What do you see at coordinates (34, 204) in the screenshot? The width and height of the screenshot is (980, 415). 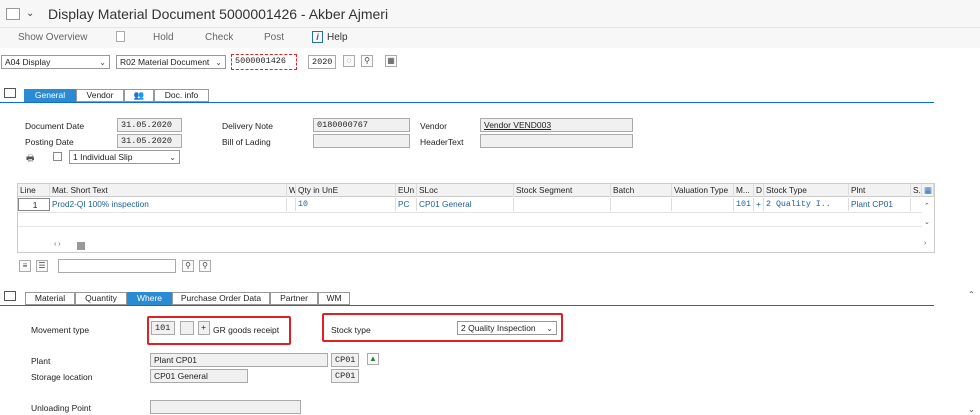 I see `row-line: 1` at bounding box center [34, 204].